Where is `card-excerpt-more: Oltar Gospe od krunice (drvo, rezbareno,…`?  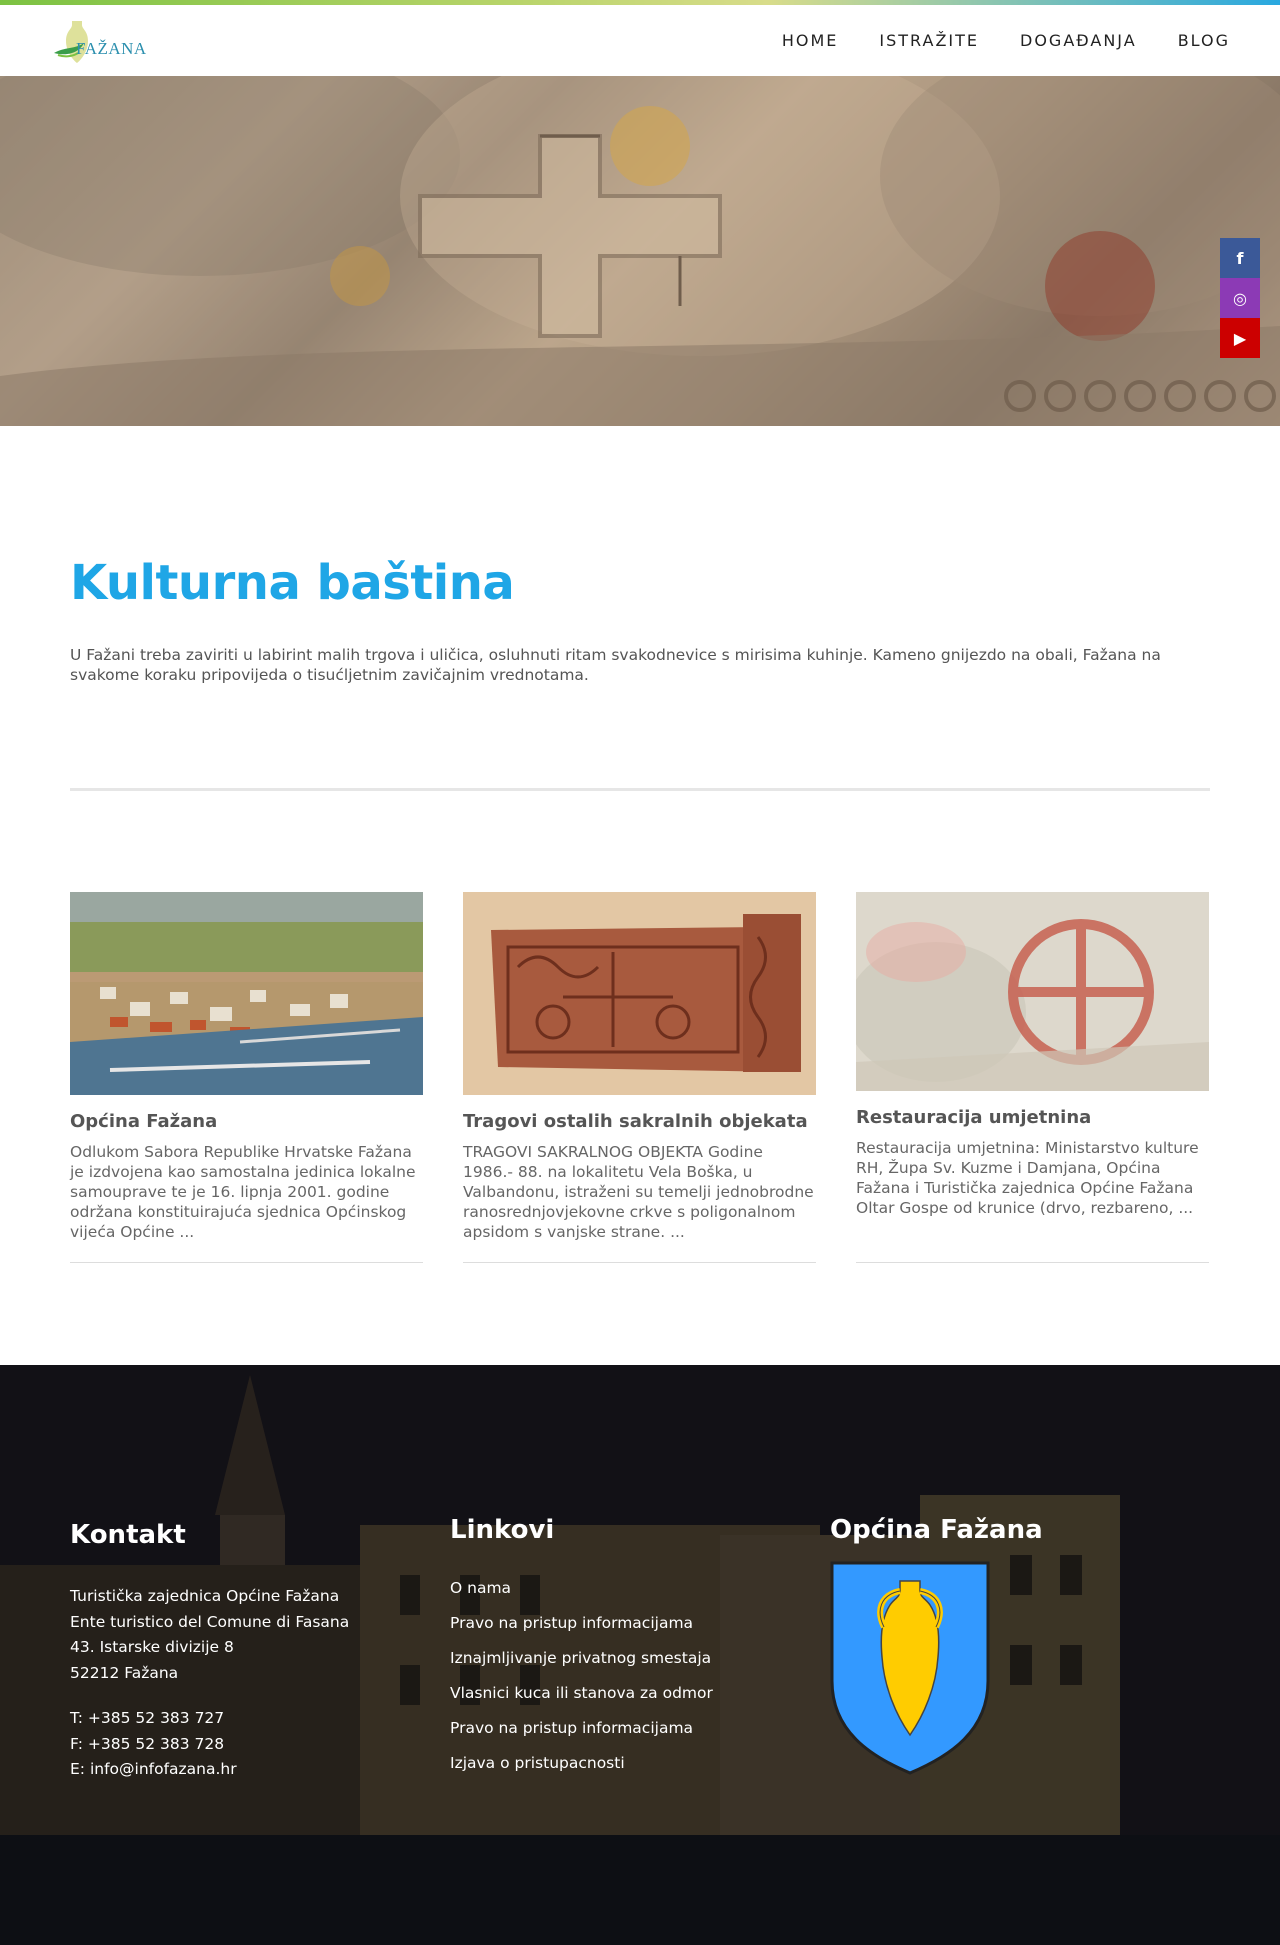
card-excerpt-more: Oltar Gospe od krunice (drvo, rezbareno,… is located at coordinates (1025, 1208).